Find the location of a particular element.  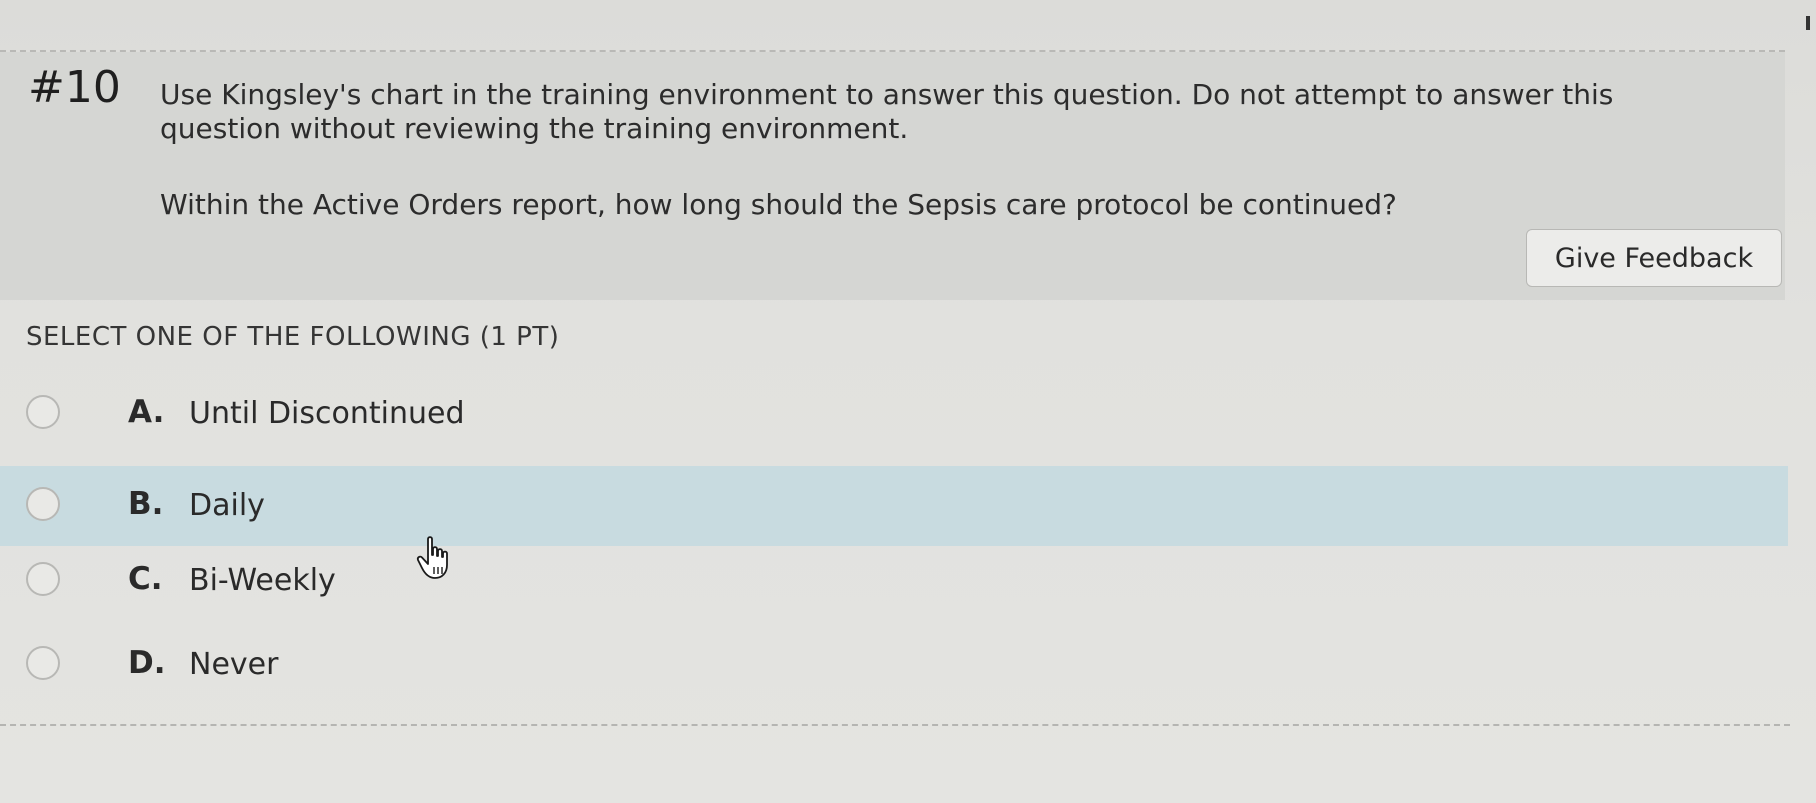

option-letter: C. is located at coordinates (145, 579).